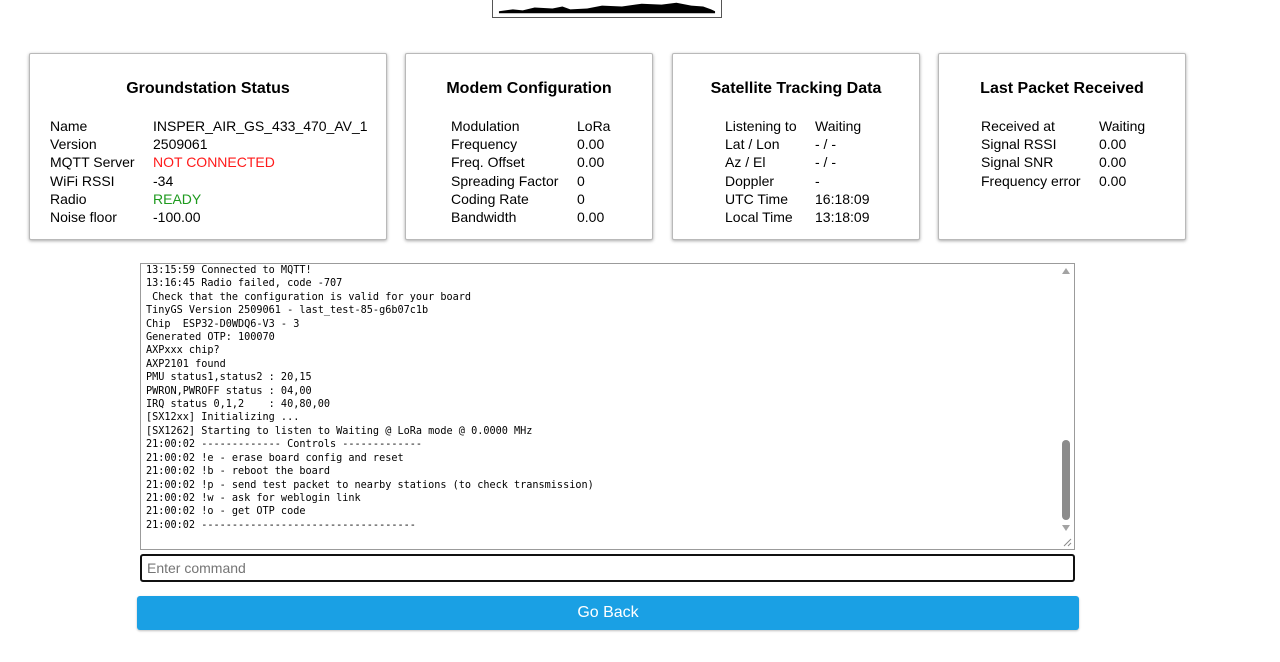 Image resolution: width=1280 pixels, height=662 pixels. What do you see at coordinates (1063, 126) in the screenshot?
I see `table-row: Received at Waiting` at bounding box center [1063, 126].